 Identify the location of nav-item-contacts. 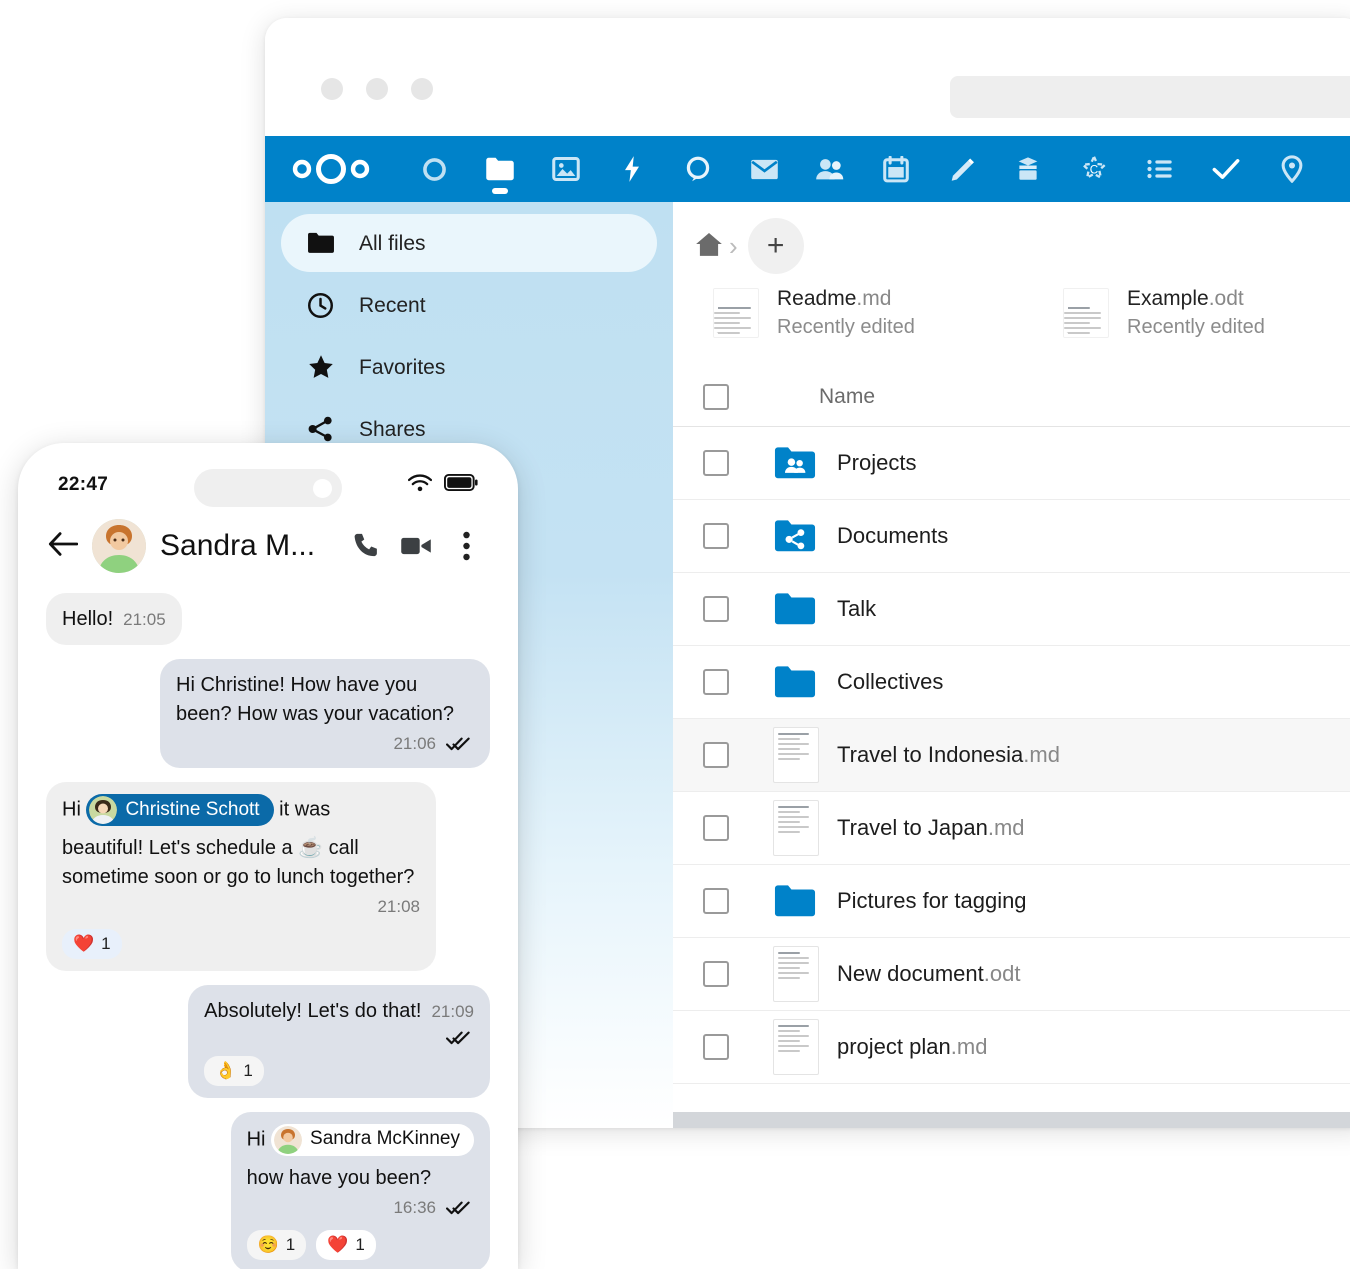
(830, 169).